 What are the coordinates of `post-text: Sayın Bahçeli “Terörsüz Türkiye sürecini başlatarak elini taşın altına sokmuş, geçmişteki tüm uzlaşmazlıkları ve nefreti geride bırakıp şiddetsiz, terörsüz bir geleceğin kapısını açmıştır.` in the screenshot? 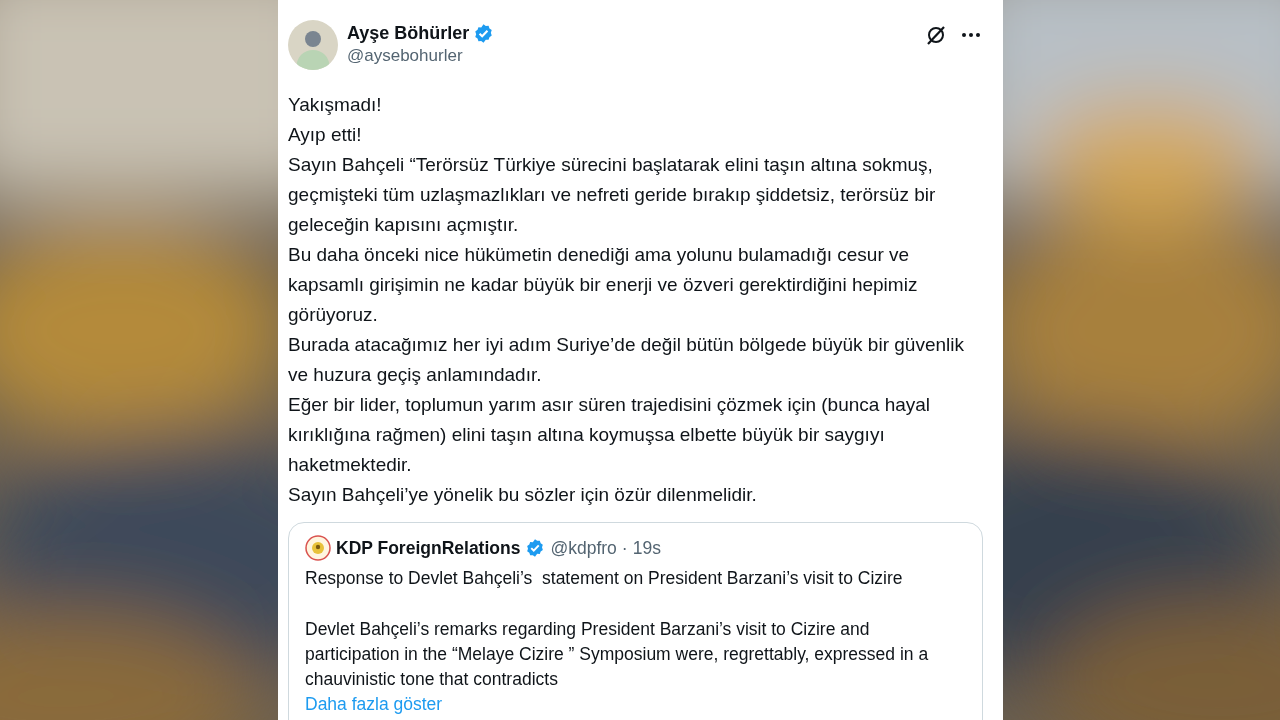 It's located at (612, 195).